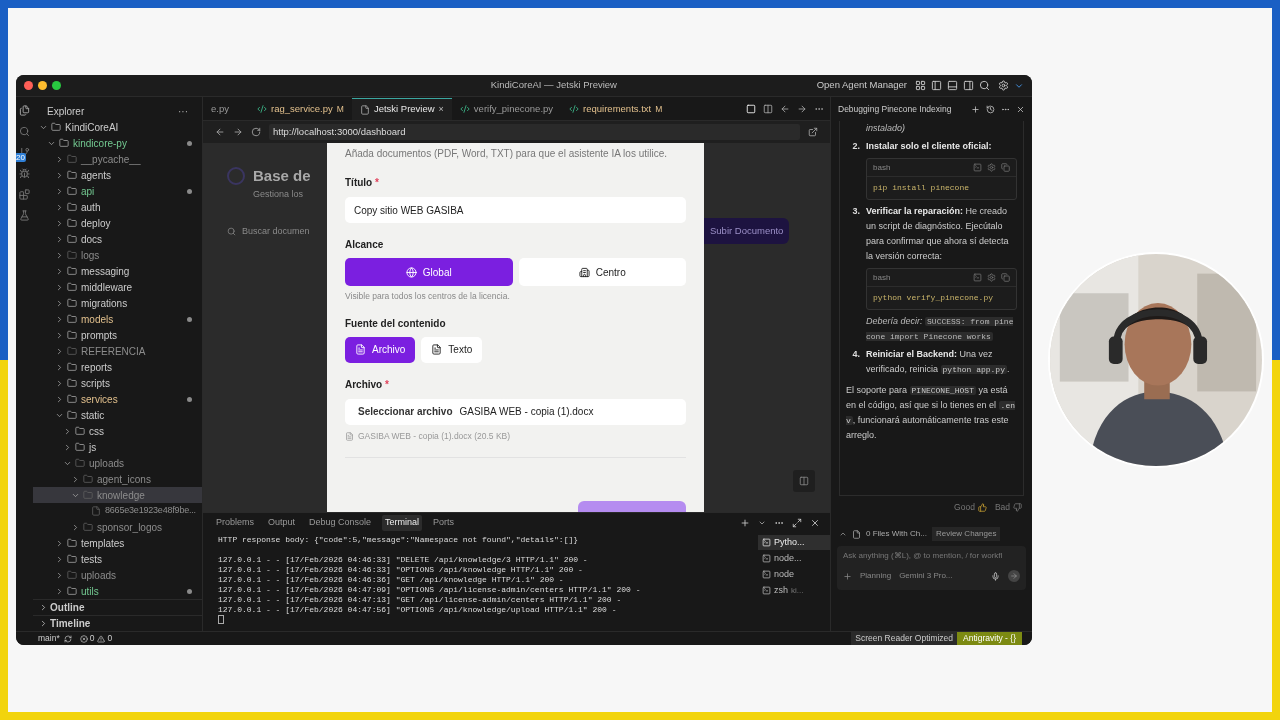 The width and height of the screenshot is (1280, 720). Describe the element at coordinates (402, 523) in the screenshot. I see `panel-tab: Terminal` at that location.